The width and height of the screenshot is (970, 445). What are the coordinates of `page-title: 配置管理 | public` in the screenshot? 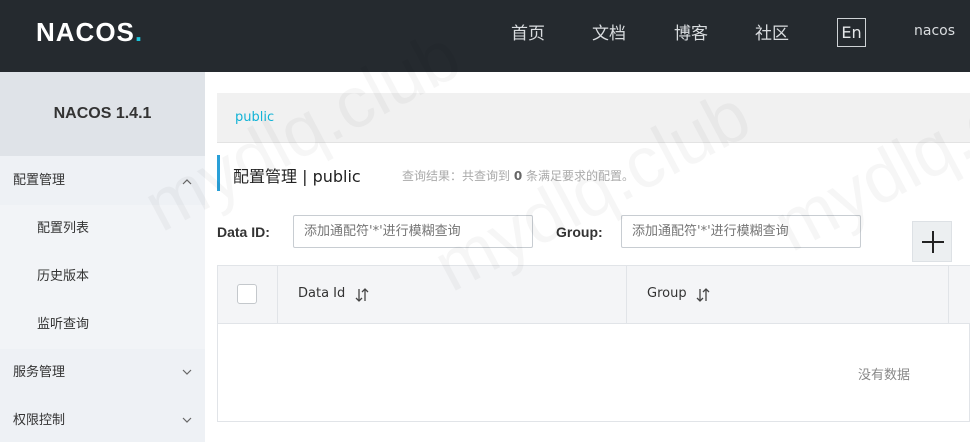 It's located at (297, 176).